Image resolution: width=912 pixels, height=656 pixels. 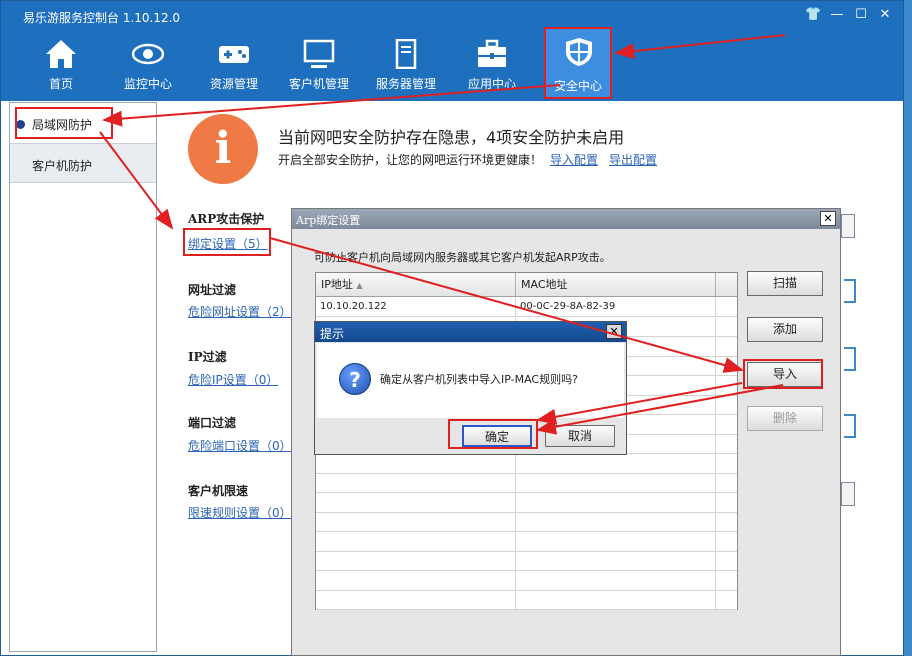 I want to click on sidebar: 局域网防护 客户机防护, so click(x=83, y=377).